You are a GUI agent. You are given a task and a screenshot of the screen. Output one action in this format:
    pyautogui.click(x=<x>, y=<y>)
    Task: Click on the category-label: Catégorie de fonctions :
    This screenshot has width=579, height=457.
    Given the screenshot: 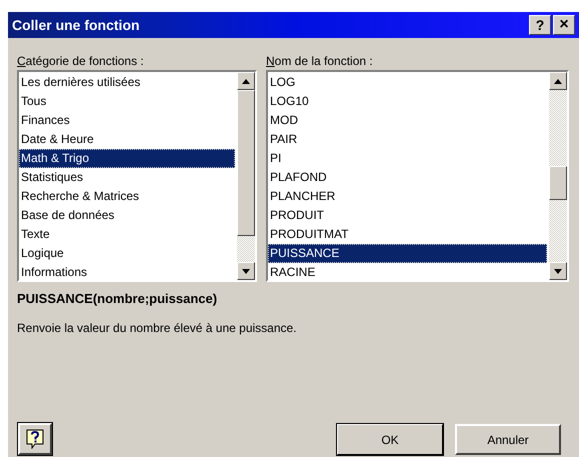 What is the action you would take?
    pyautogui.click(x=81, y=60)
    